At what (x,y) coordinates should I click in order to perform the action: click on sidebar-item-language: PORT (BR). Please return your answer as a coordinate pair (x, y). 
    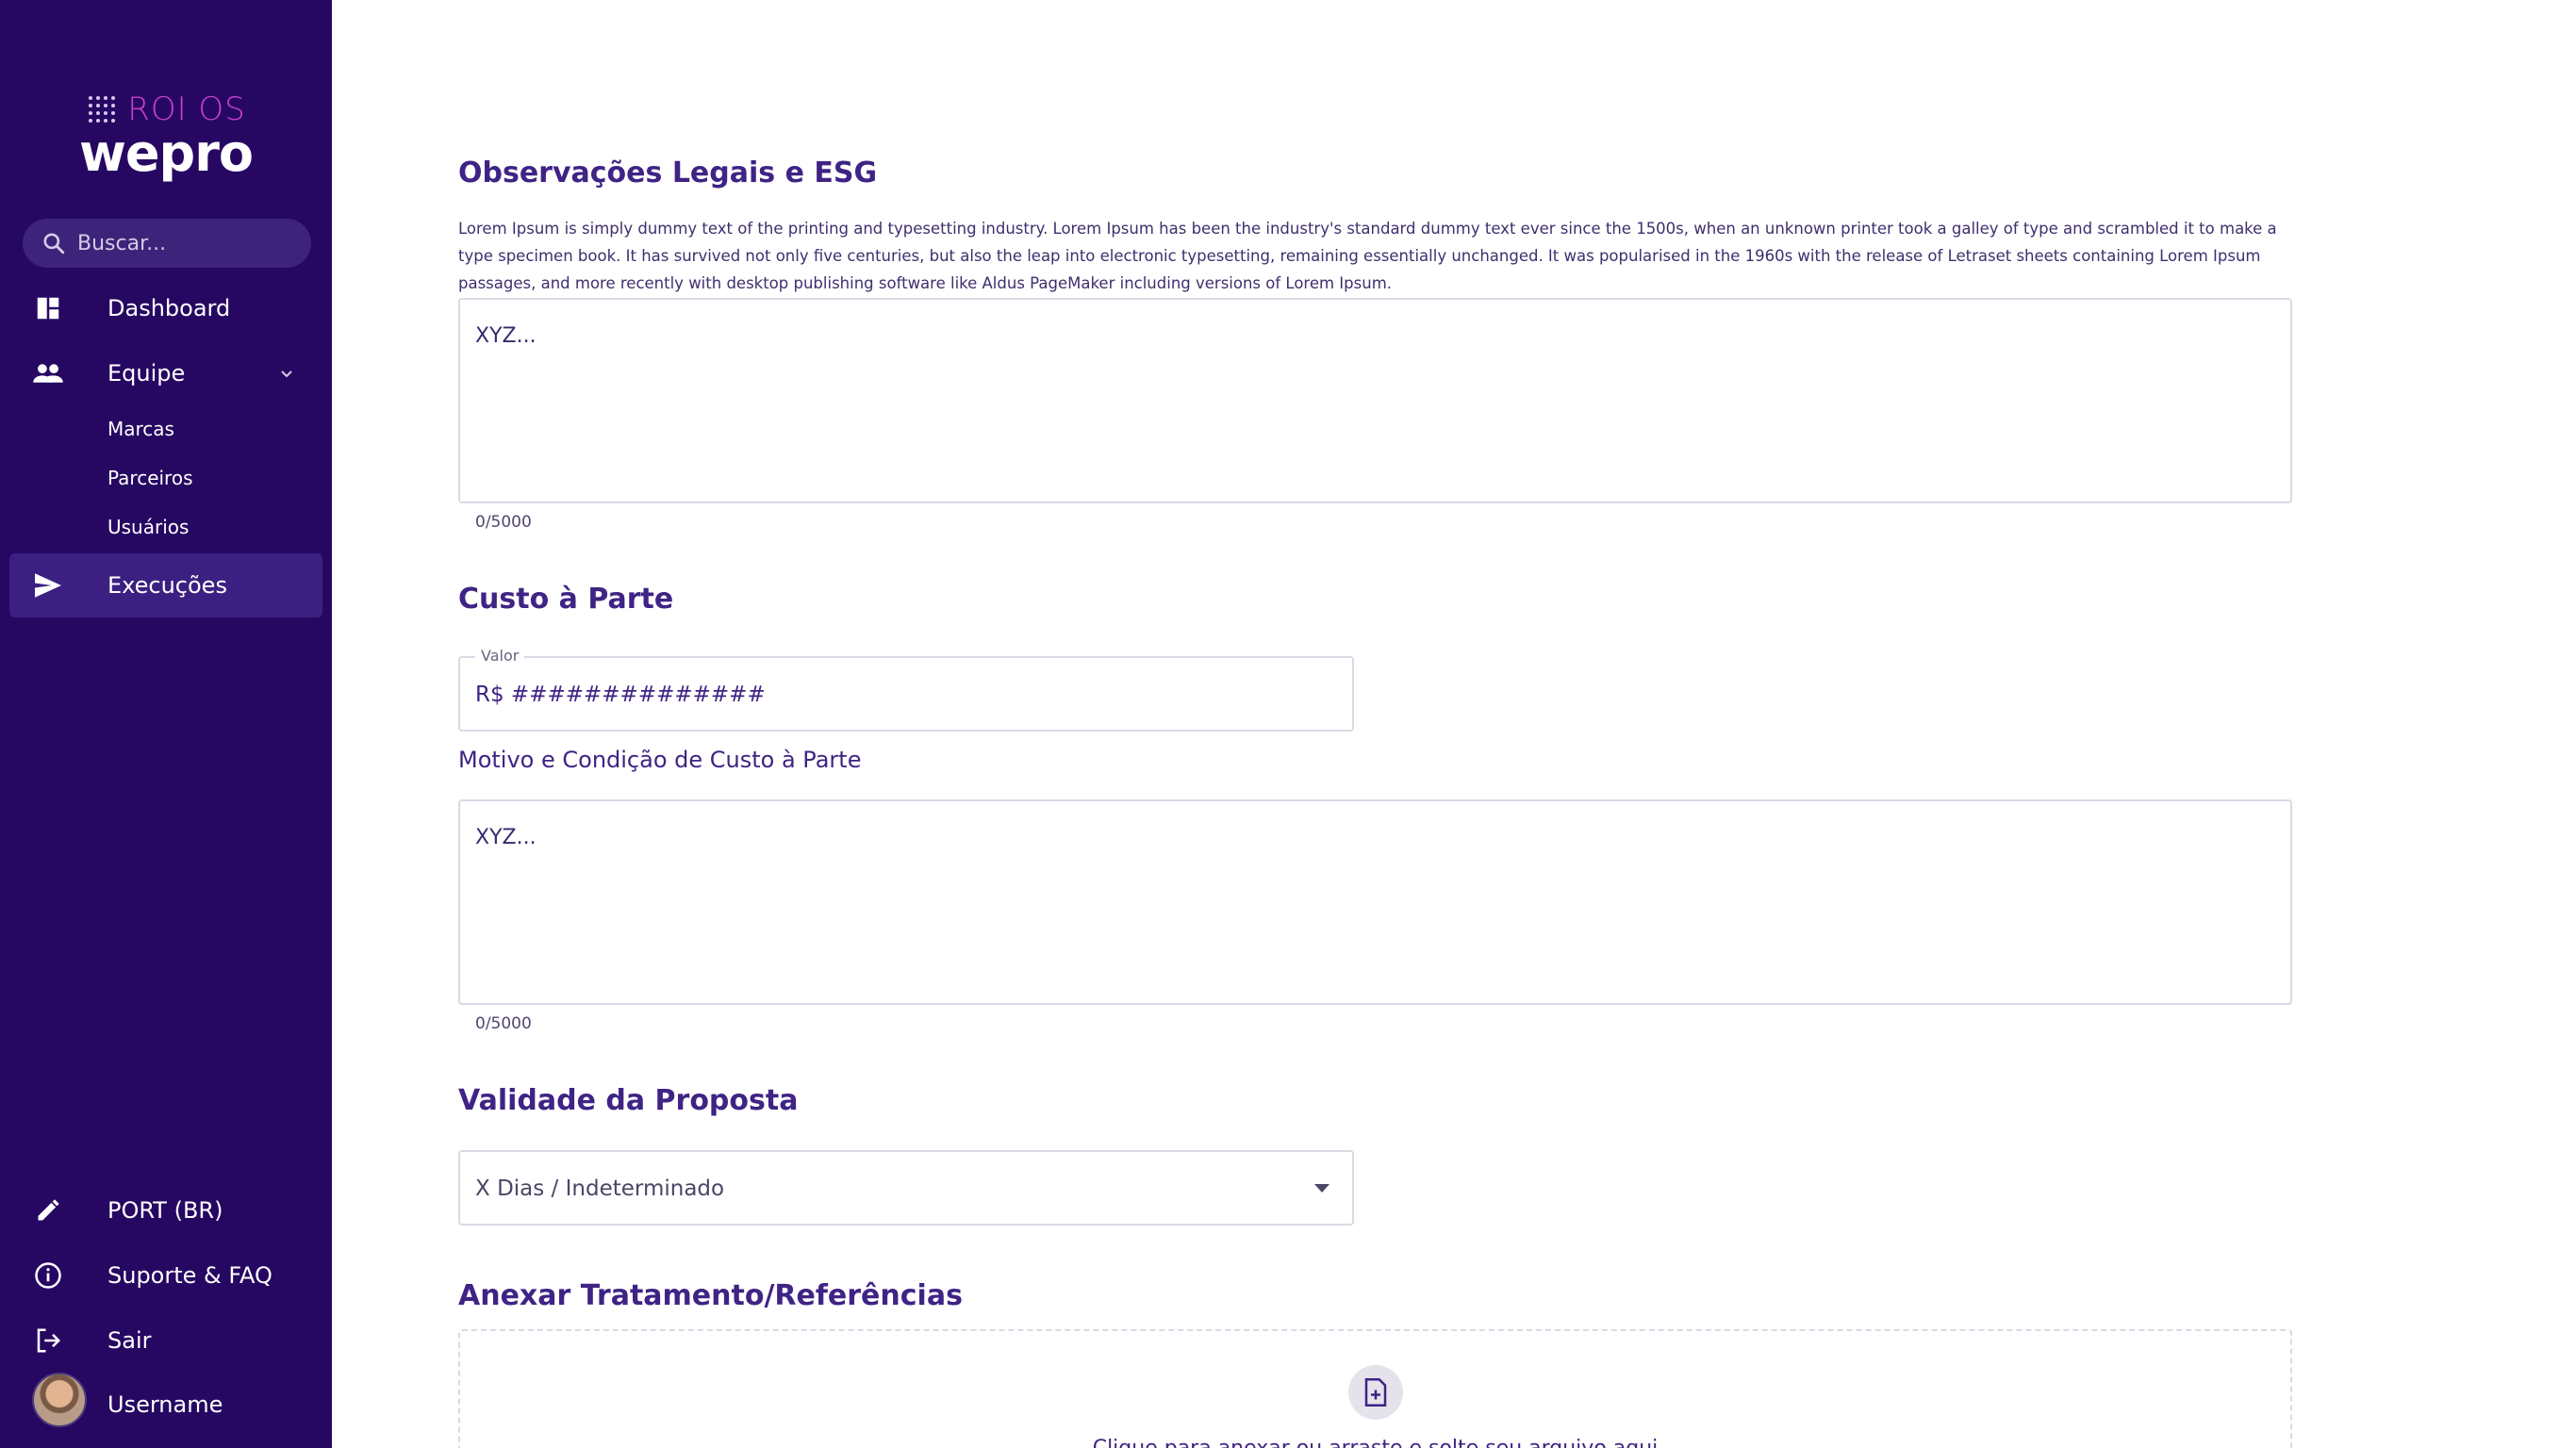
    Looking at the image, I should click on (165, 1210).